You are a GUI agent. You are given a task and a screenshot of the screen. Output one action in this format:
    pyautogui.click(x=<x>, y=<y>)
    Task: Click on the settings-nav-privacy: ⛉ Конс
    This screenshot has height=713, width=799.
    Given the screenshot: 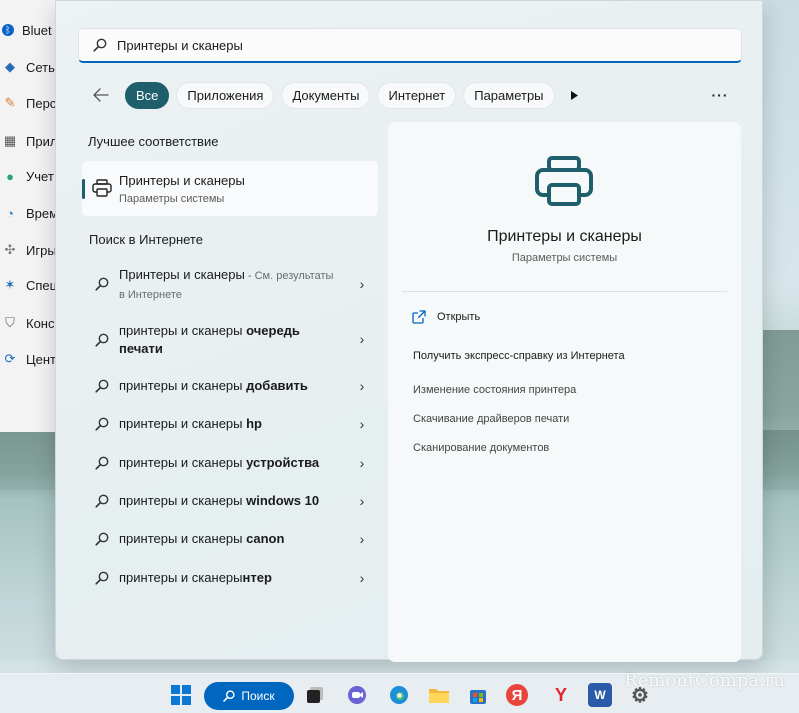 What is the action you would take?
    pyautogui.click(x=30, y=323)
    